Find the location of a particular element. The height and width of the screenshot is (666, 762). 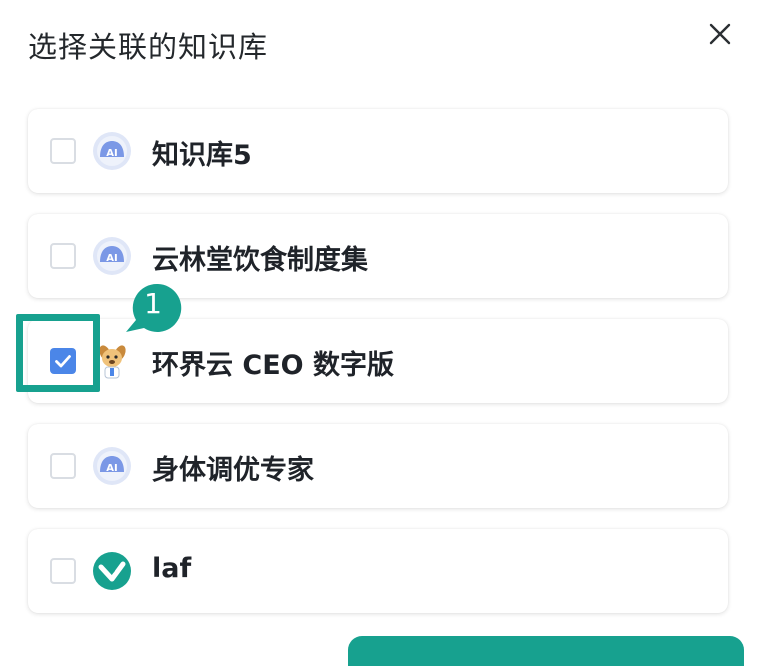

close-button is located at coordinates (720, 34).